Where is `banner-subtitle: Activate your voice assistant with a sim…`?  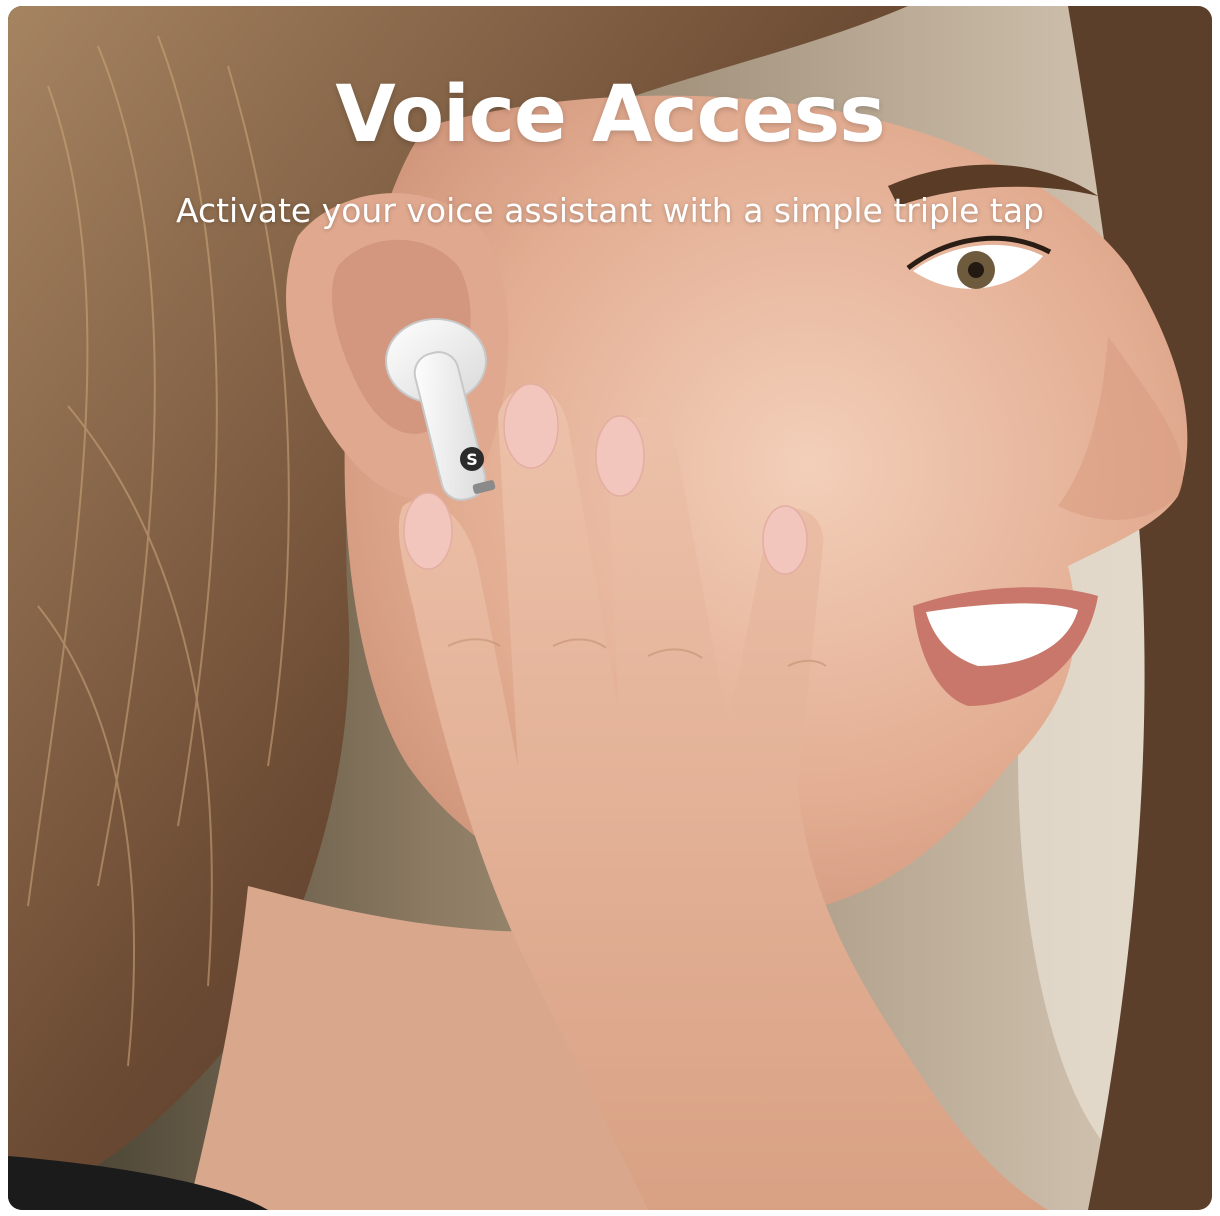
banner-subtitle: Activate your voice assistant with a sim… is located at coordinates (610, 210).